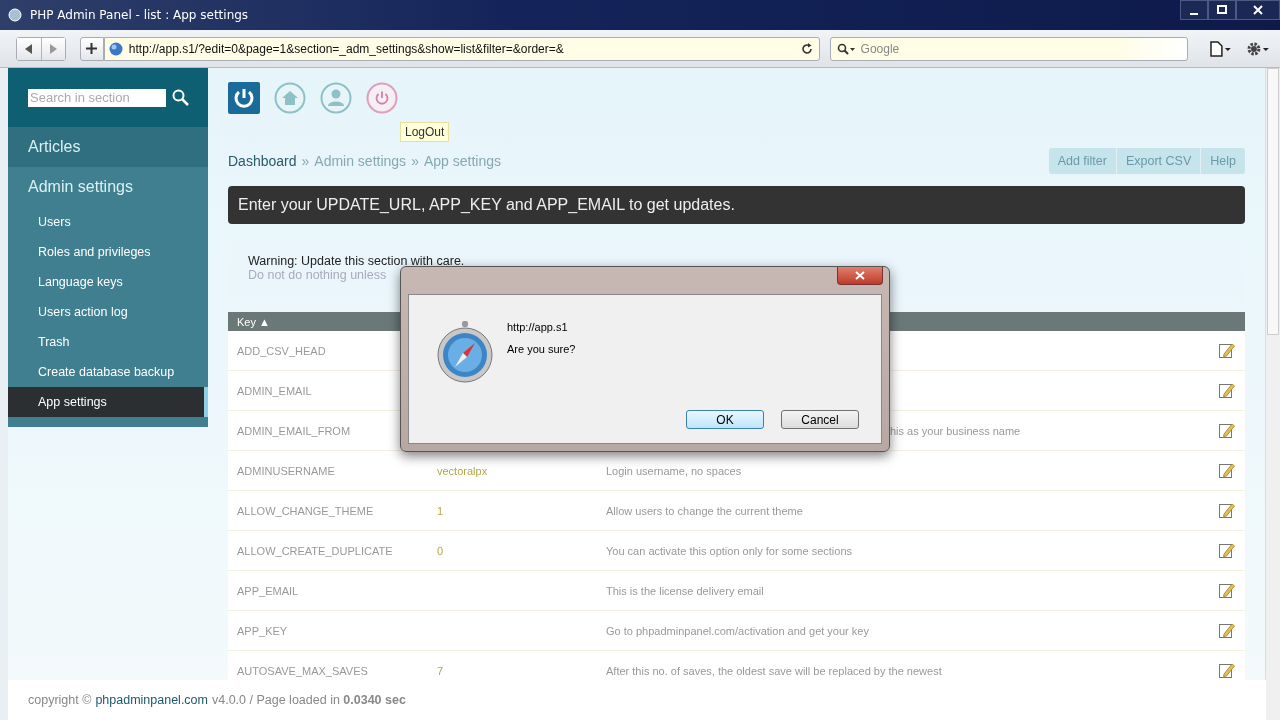 This screenshot has height=720, width=1280. Describe the element at coordinates (725, 419) in the screenshot. I see `dialog-button: OK` at that location.